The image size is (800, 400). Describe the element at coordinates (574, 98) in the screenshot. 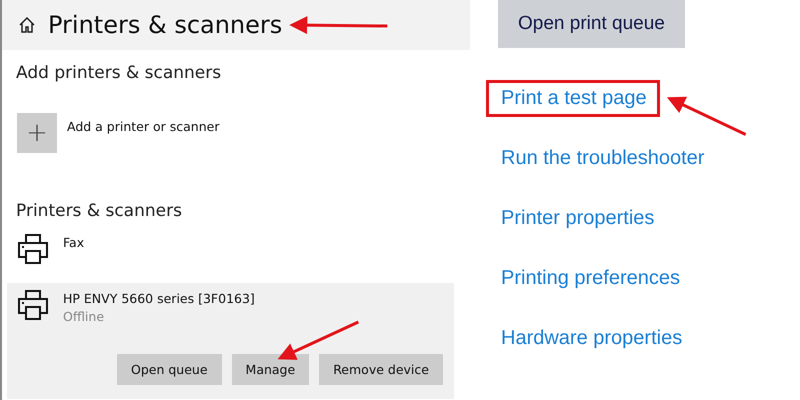

I see `settings-link: Print a test page` at that location.